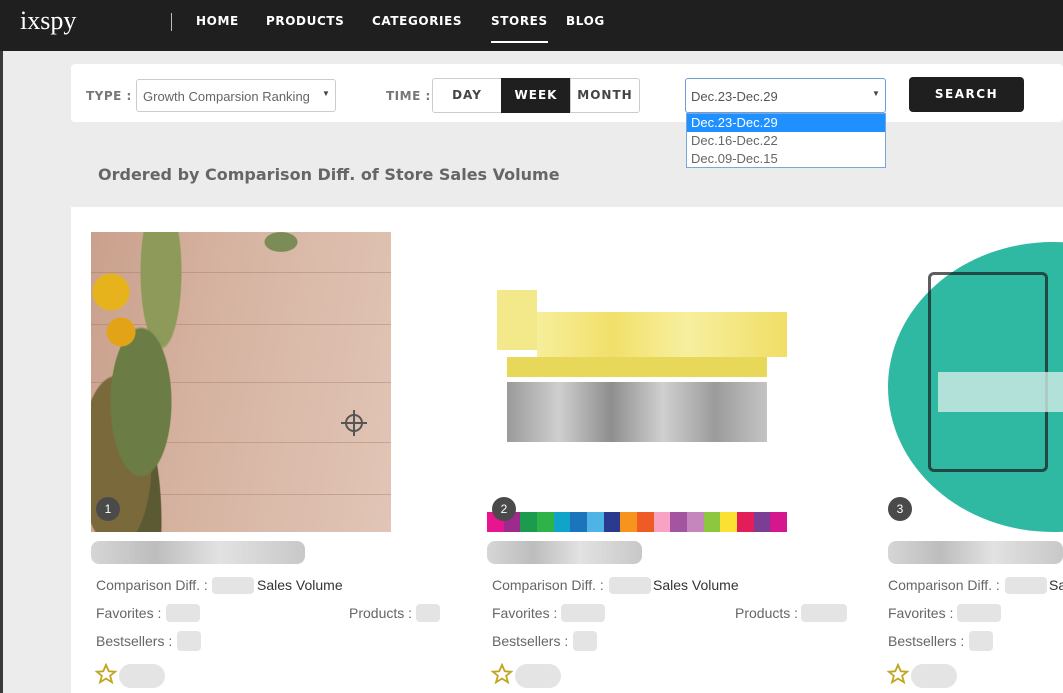  Describe the element at coordinates (226, 96) in the screenshot. I see `type-select-value: Growth Comparsion Ranking` at that location.